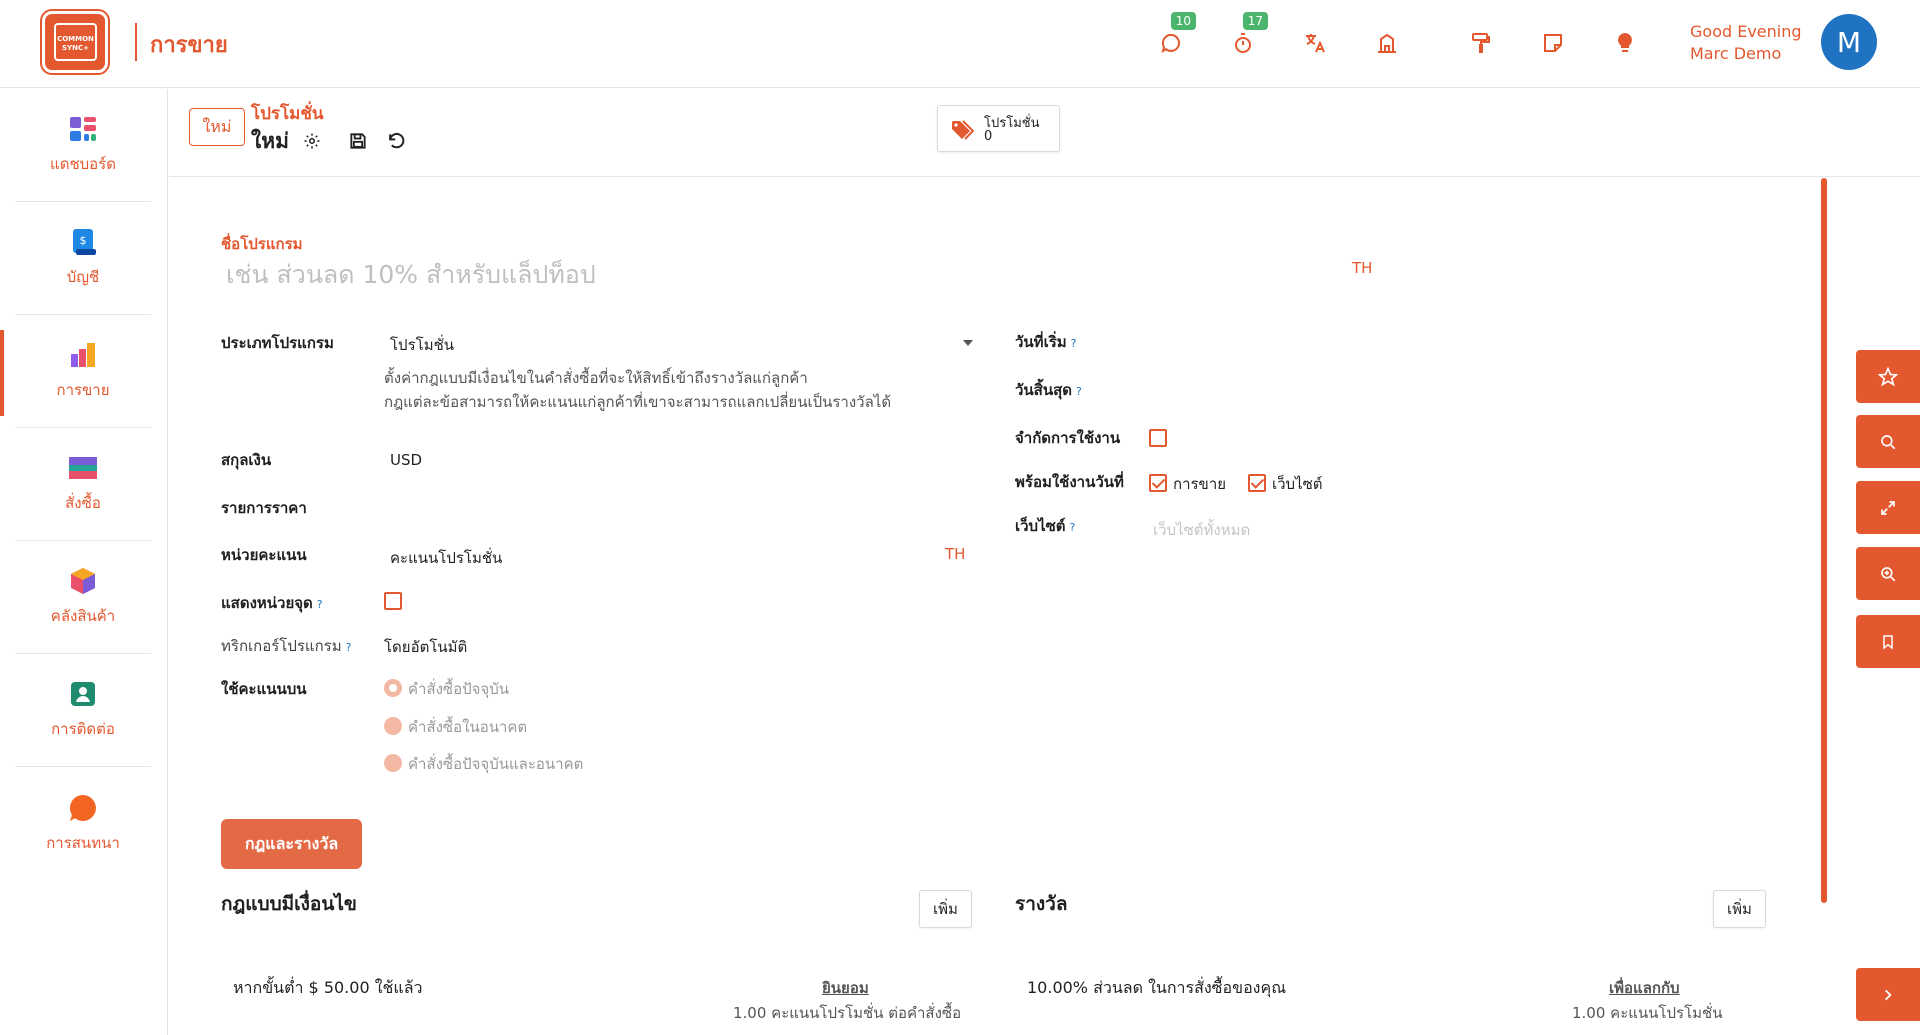  Describe the element at coordinates (1362, 268) in the screenshot. I see `program-name-language: TH` at that location.